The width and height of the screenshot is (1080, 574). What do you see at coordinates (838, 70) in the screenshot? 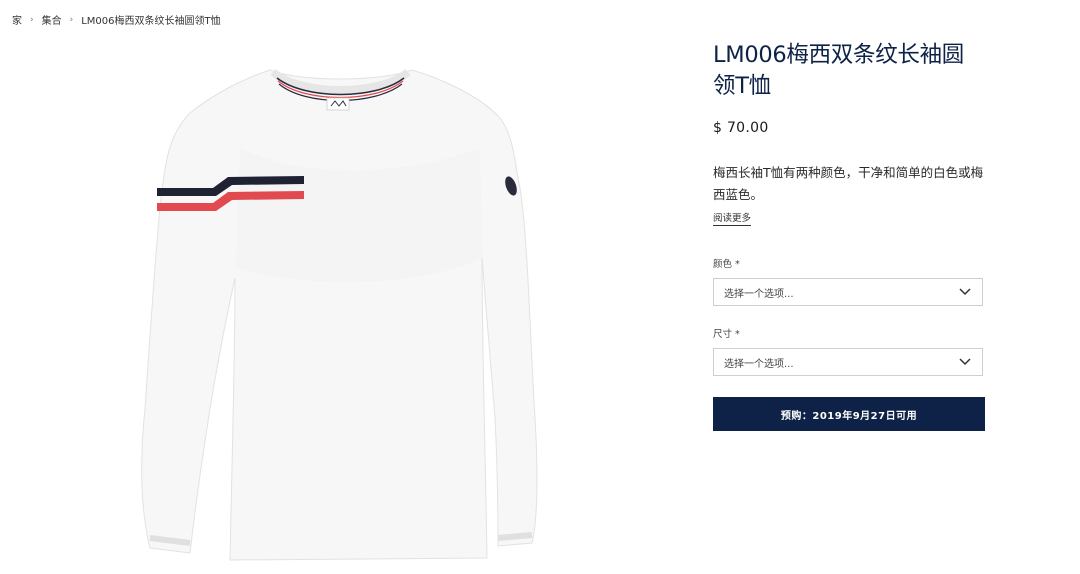
I see `product-title: LM006梅西双条纹长袖圆领T恤` at bounding box center [838, 70].